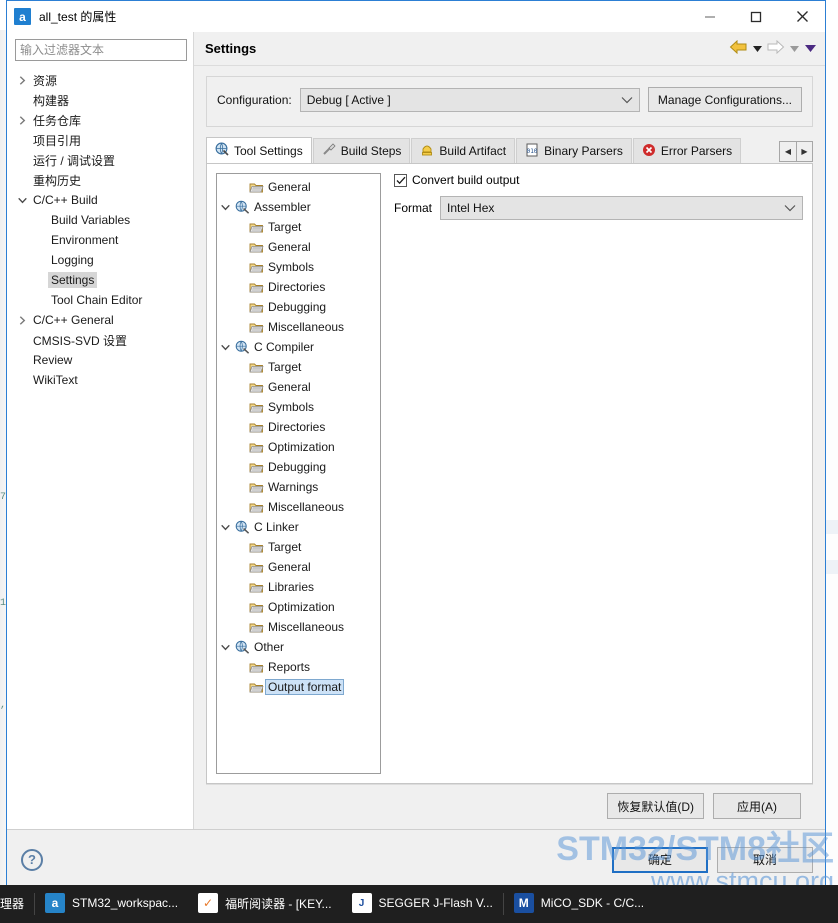 Image resolution: width=838 pixels, height=923 pixels. What do you see at coordinates (289, 667) in the screenshot?
I see `tool-tree-item-label: Reports` at bounding box center [289, 667].